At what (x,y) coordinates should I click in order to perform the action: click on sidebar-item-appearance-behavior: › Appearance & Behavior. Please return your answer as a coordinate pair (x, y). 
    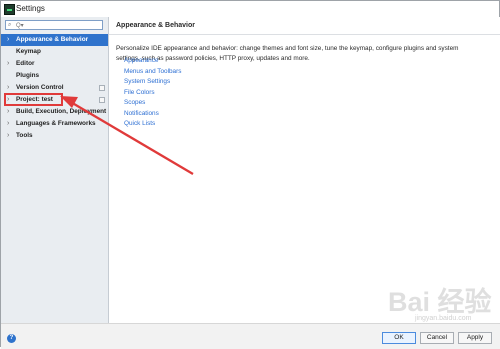
    Looking at the image, I should click on (54, 40).